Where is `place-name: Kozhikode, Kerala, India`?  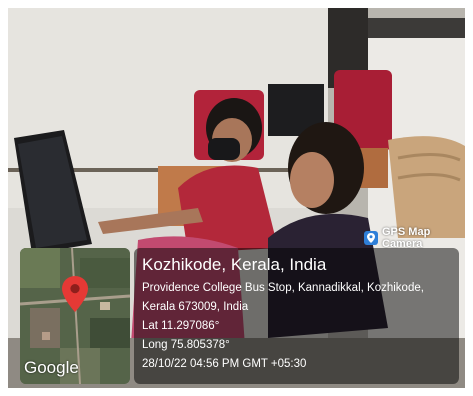
place-name: Kozhikode, Kerala, India is located at coordinates (234, 264).